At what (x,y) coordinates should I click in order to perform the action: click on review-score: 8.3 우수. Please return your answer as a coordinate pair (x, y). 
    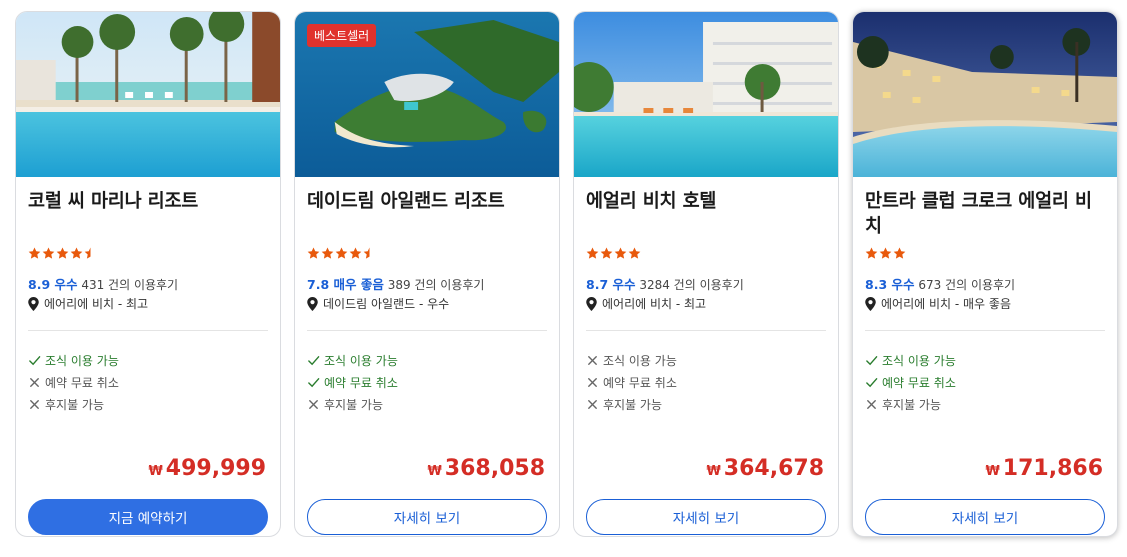
    Looking at the image, I should click on (890, 284).